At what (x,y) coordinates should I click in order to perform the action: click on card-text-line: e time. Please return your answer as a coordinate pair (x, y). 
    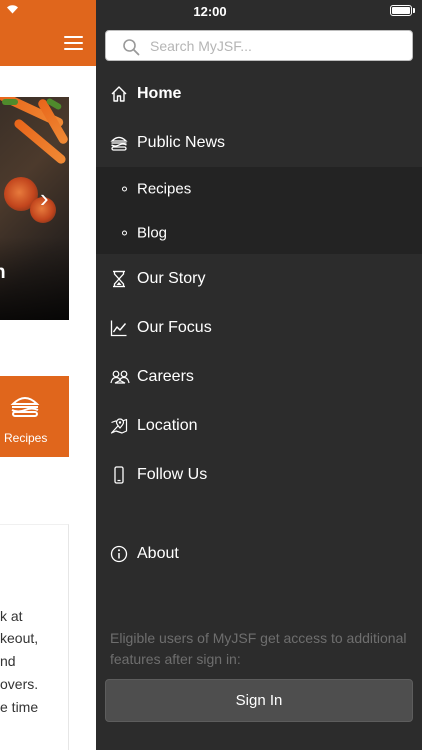
    Looking at the image, I should click on (19, 707).